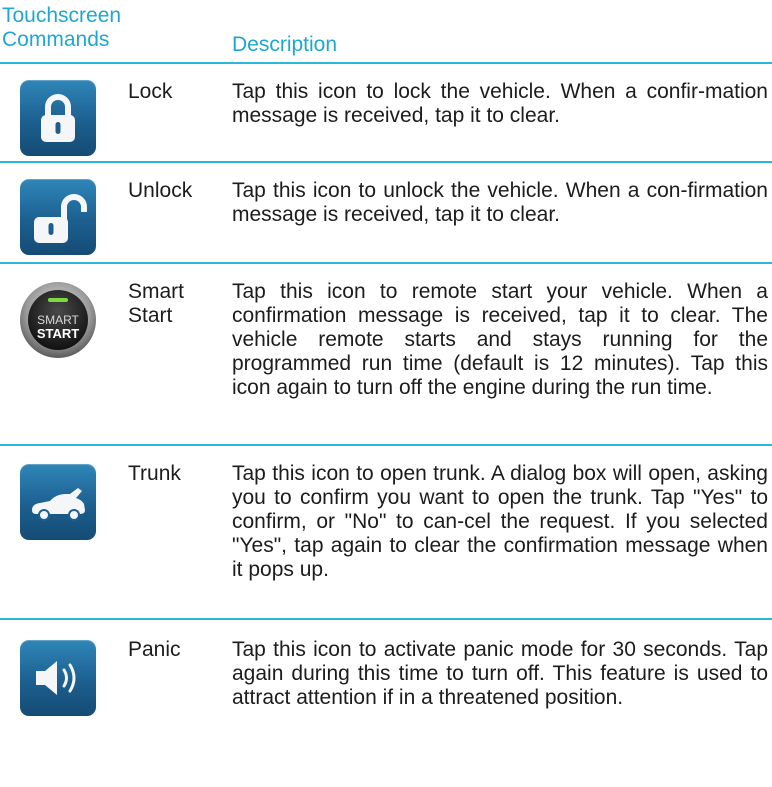 The image size is (772, 787). I want to click on header-commands: Touchscreen Commands, so click(61, 28).